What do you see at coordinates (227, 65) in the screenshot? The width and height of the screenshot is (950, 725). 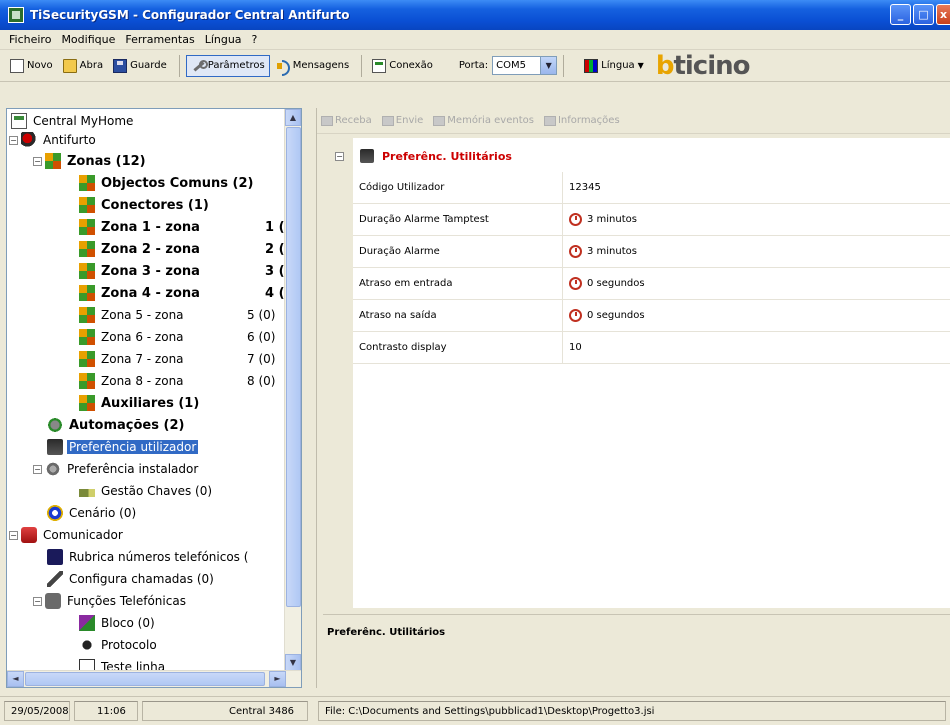 I see `parameters-button: Parâmetros` at bounding box center [227, 65].